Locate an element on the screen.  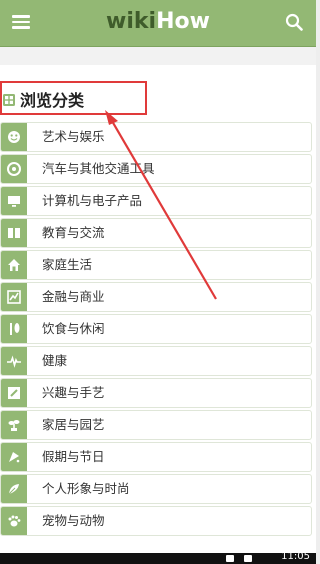
annotation-arrow is located at coordinates (161, 205).